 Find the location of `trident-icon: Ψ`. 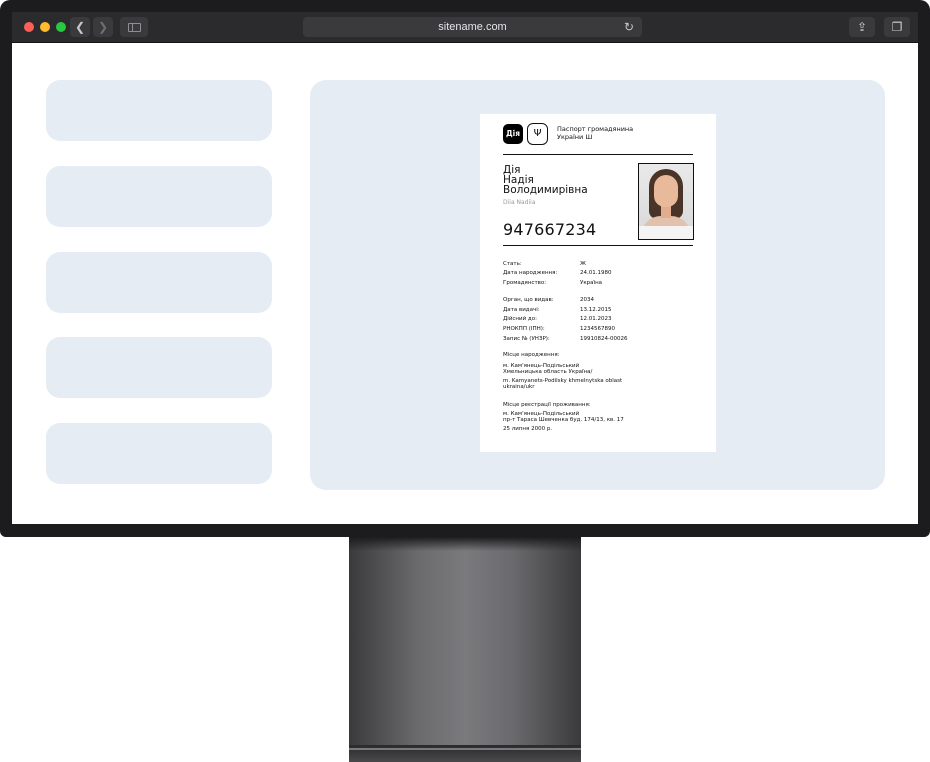

trident-icon: Ψ is located at coordinates (537, 134).